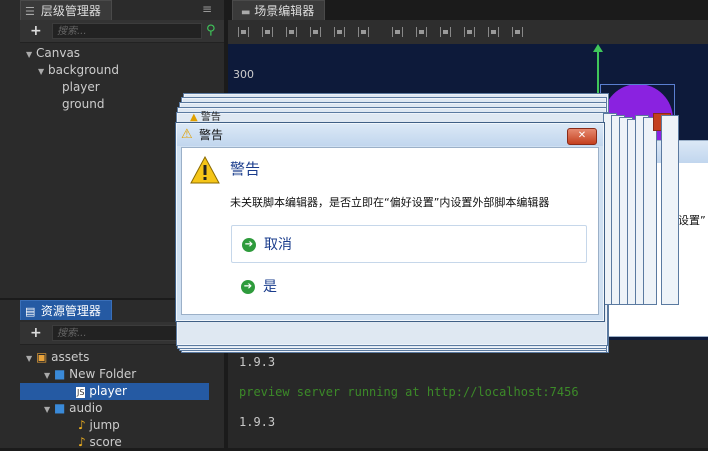 The image size is (708, 451). I want to click on console-line-version-2: 1.9.3, so click(257, 422).